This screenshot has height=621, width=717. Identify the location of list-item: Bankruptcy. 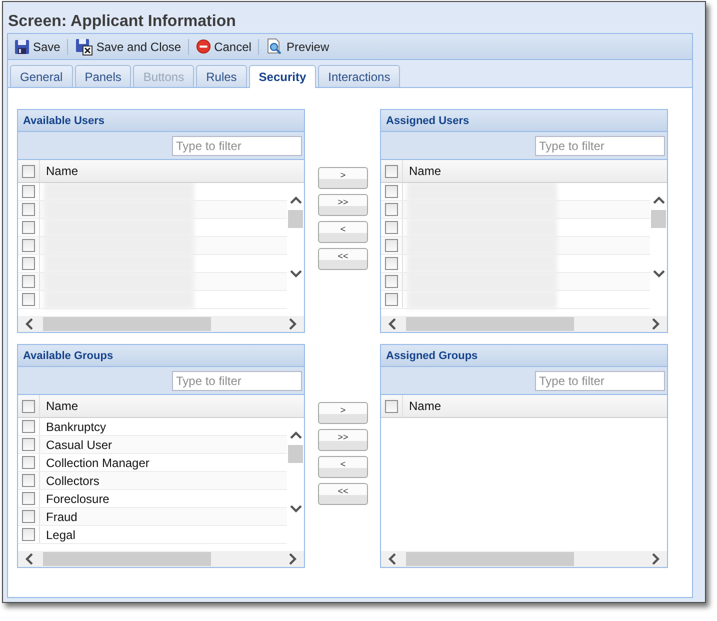
(73, 427).